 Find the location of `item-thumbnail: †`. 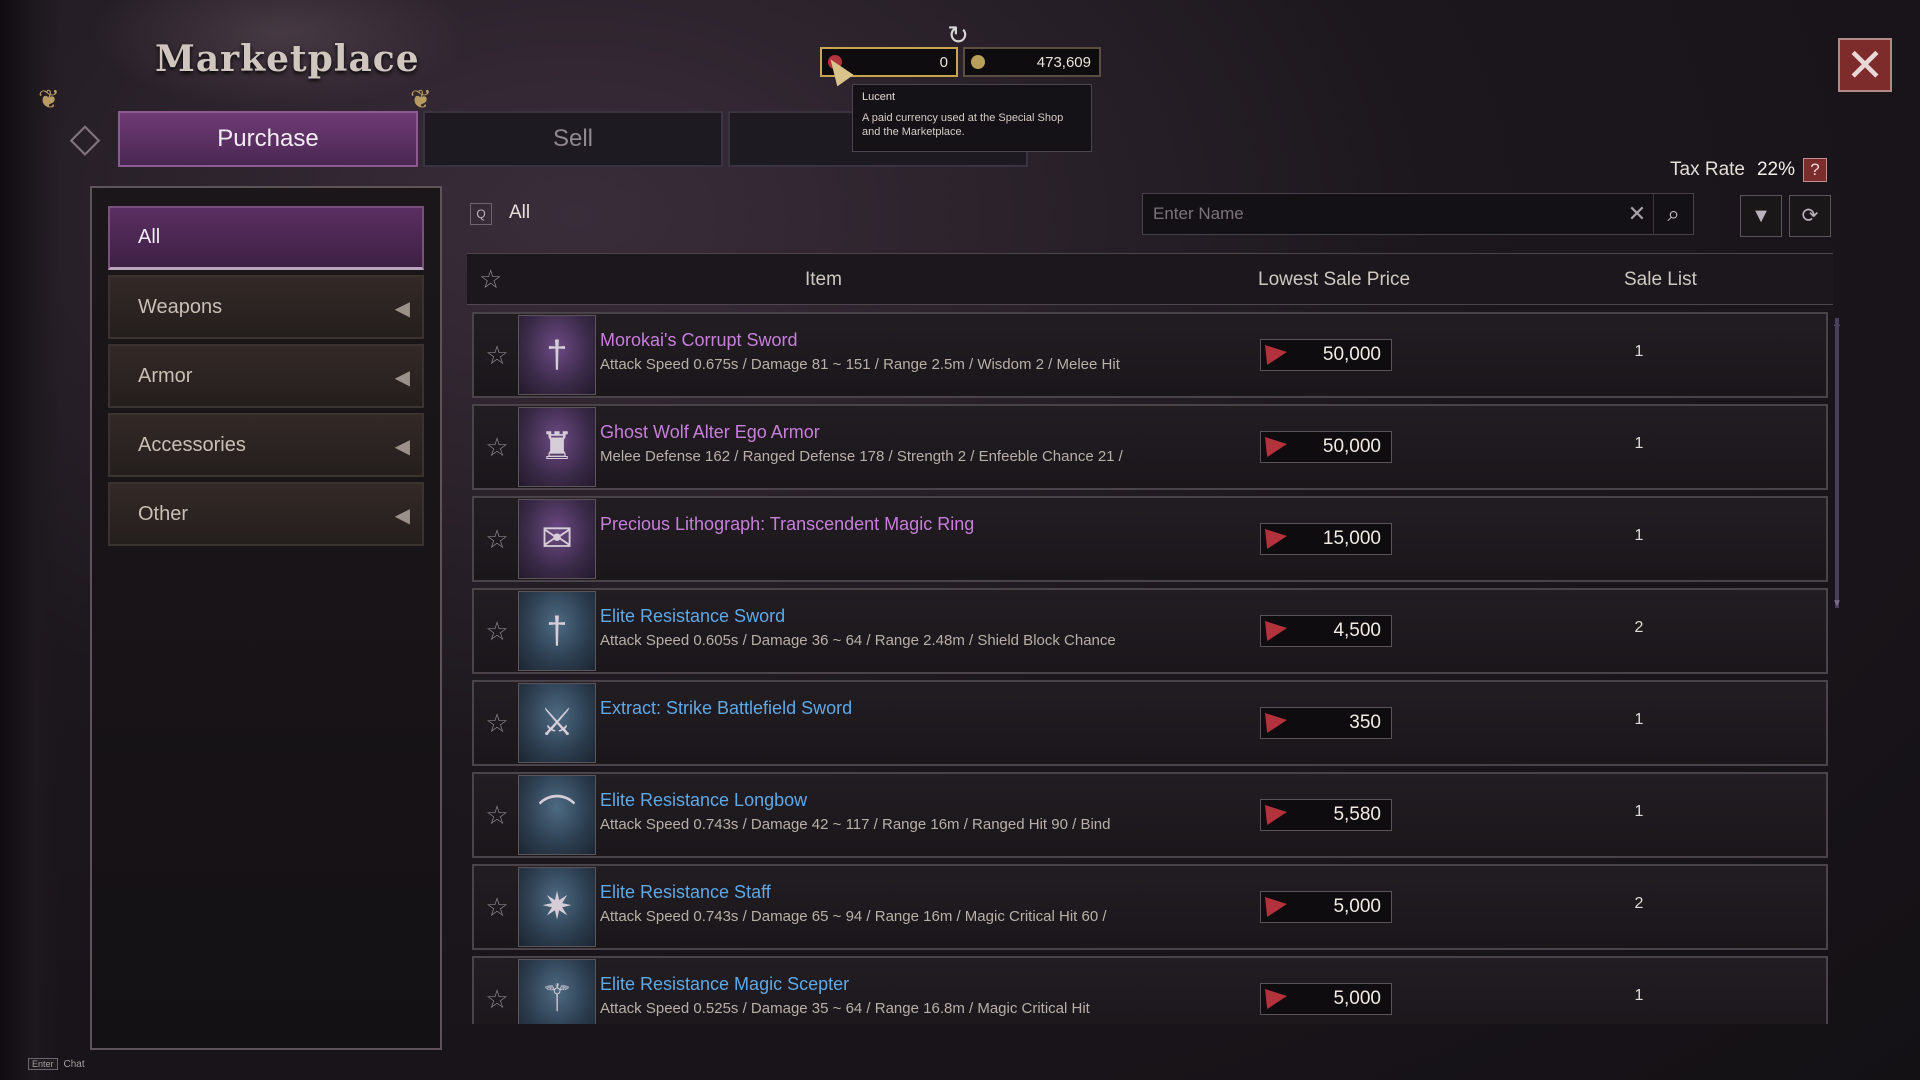

item-thumbnail: † is located at coordinates (557, 355).